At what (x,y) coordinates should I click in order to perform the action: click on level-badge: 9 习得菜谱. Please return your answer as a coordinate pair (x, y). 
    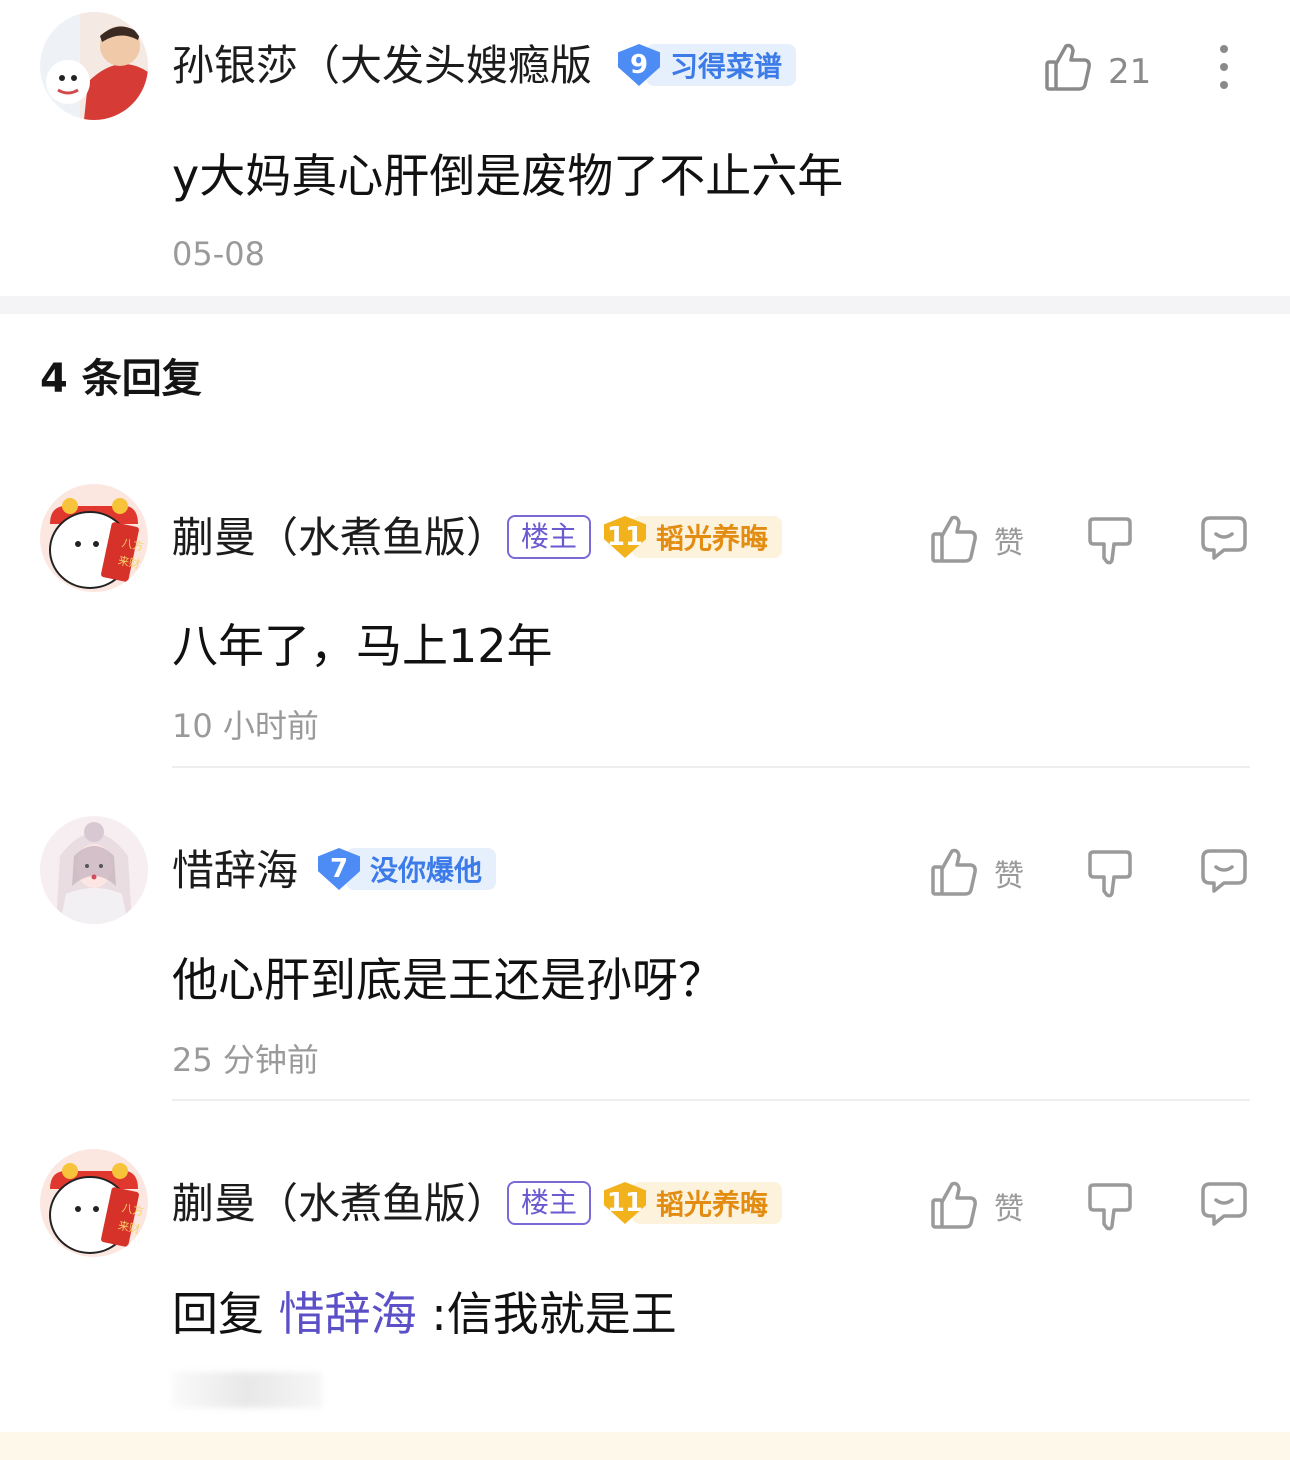
    Looking at the image, I should click on (707, 65).